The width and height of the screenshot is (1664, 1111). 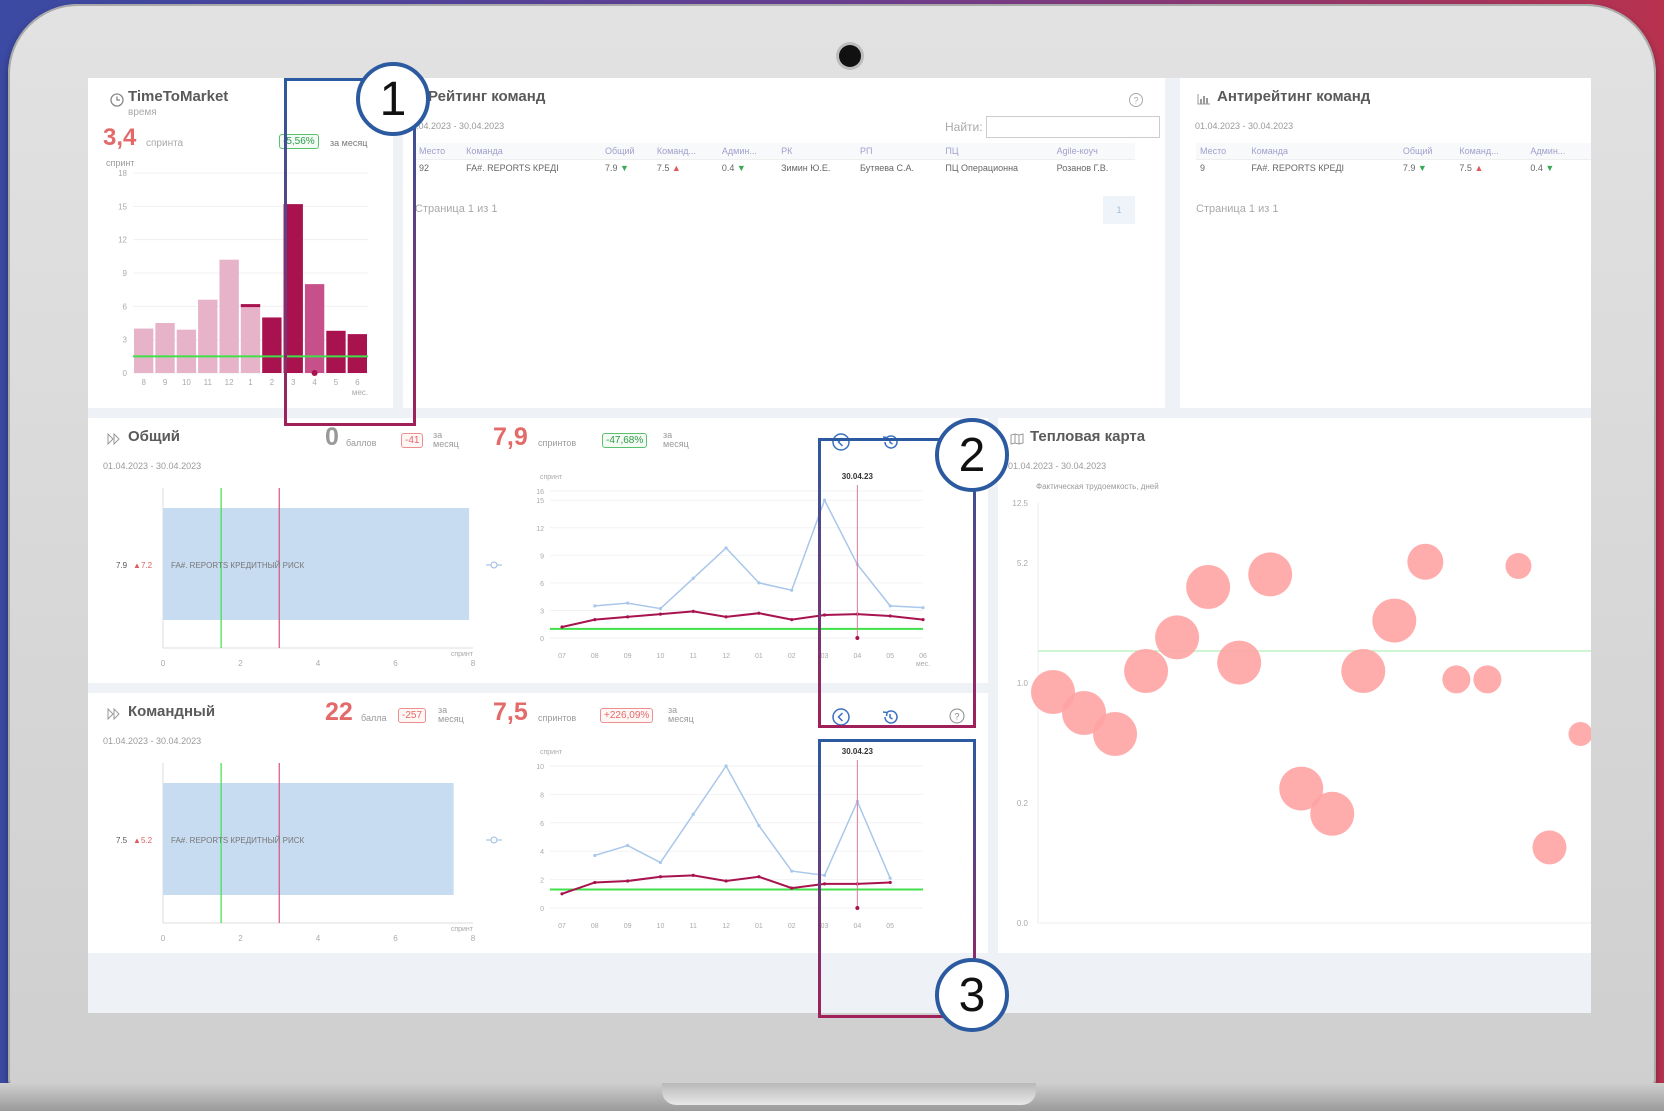 What do you see at coordinates (339, 712) in the screenshot?
I see `team-score: 22` at bounding box center [339, 712].